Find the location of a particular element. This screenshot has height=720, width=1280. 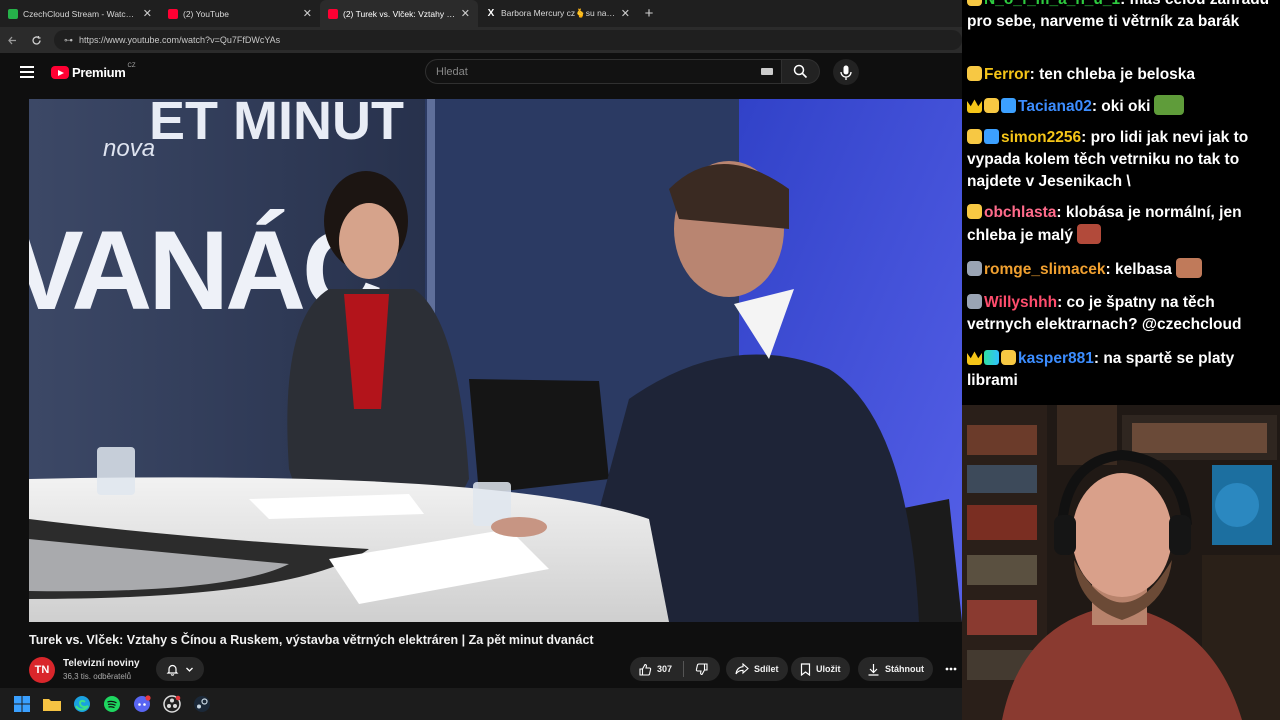

tab-youtube: (2) YouTube ✕ is located at coordinates (240, 13).